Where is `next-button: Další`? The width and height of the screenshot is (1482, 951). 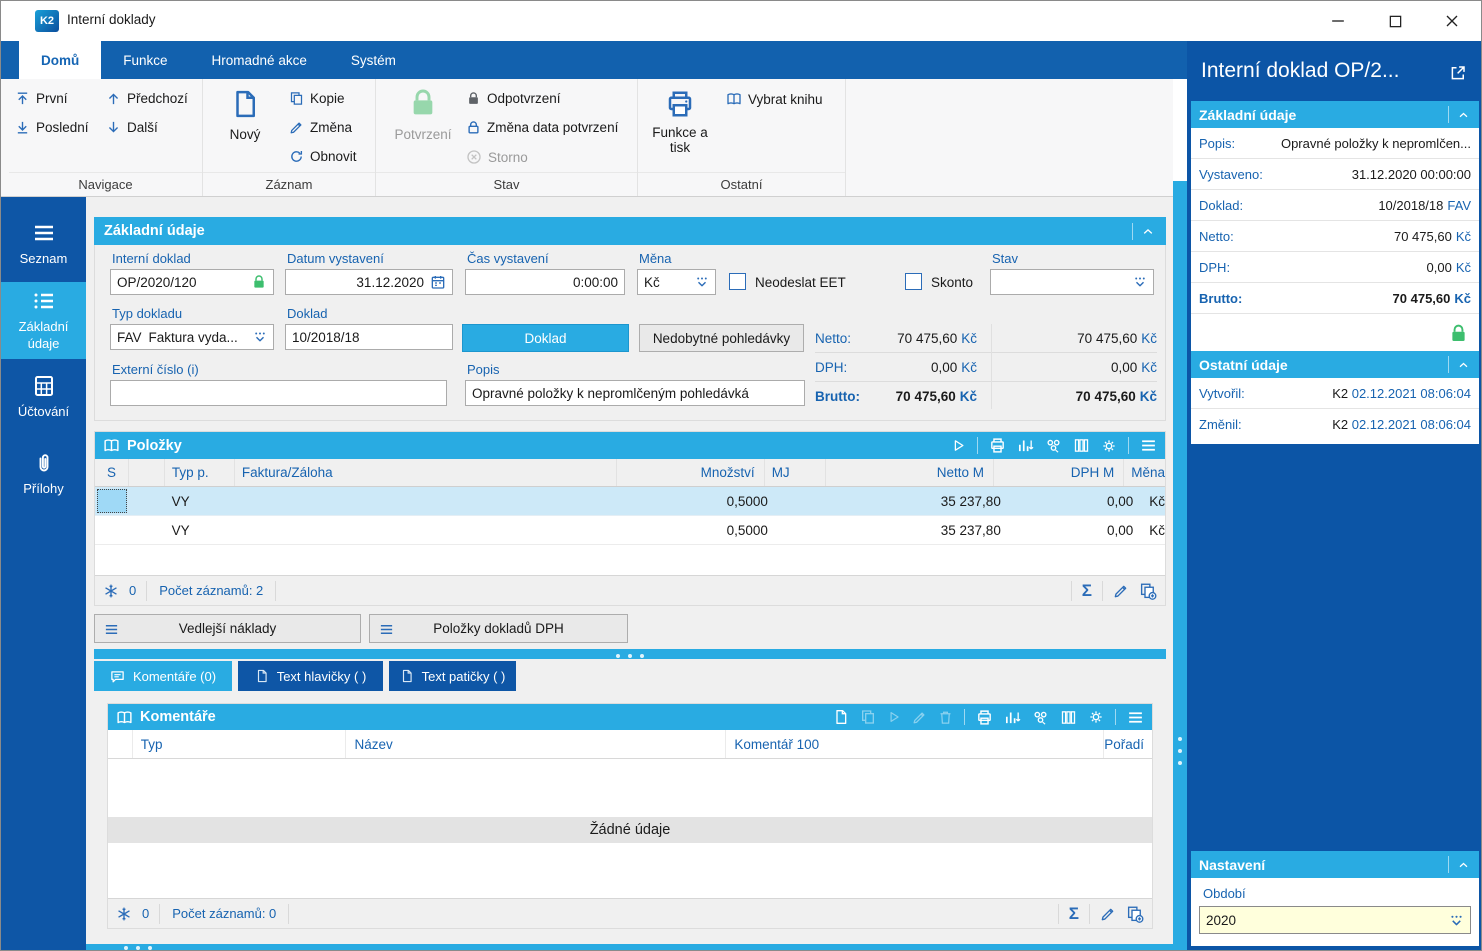
next-button: Další is located at coordinates (132, 127).